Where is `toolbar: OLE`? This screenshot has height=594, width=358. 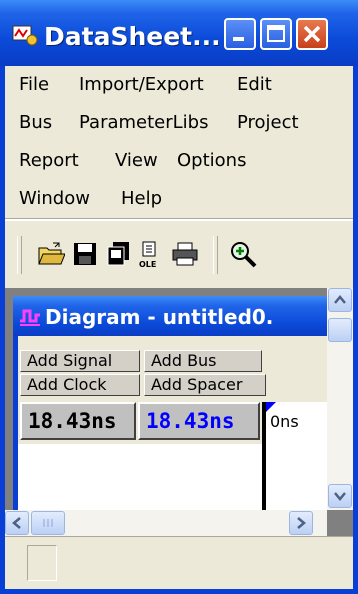 toolbar: OLE is located at coordinates (179, 255).